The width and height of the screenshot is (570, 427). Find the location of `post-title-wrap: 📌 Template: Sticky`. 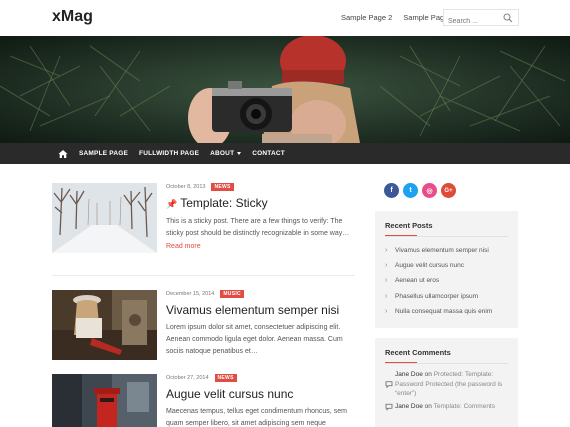

post-title-wrap: 📌 Template: Sticky is located at coordinates (261, 203).